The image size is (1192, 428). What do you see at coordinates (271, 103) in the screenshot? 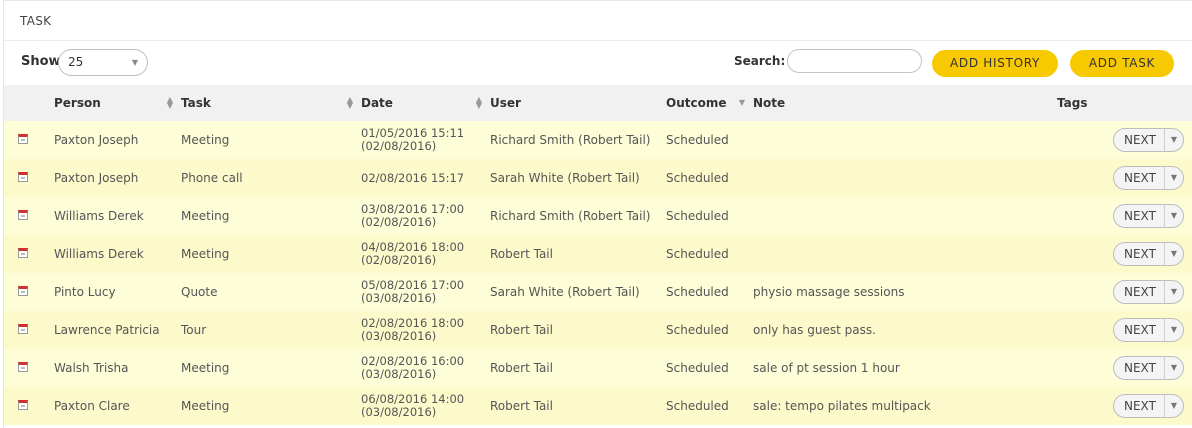
I see `column-header-task: Task ▲ ▼` at bounding box center [271, 103].